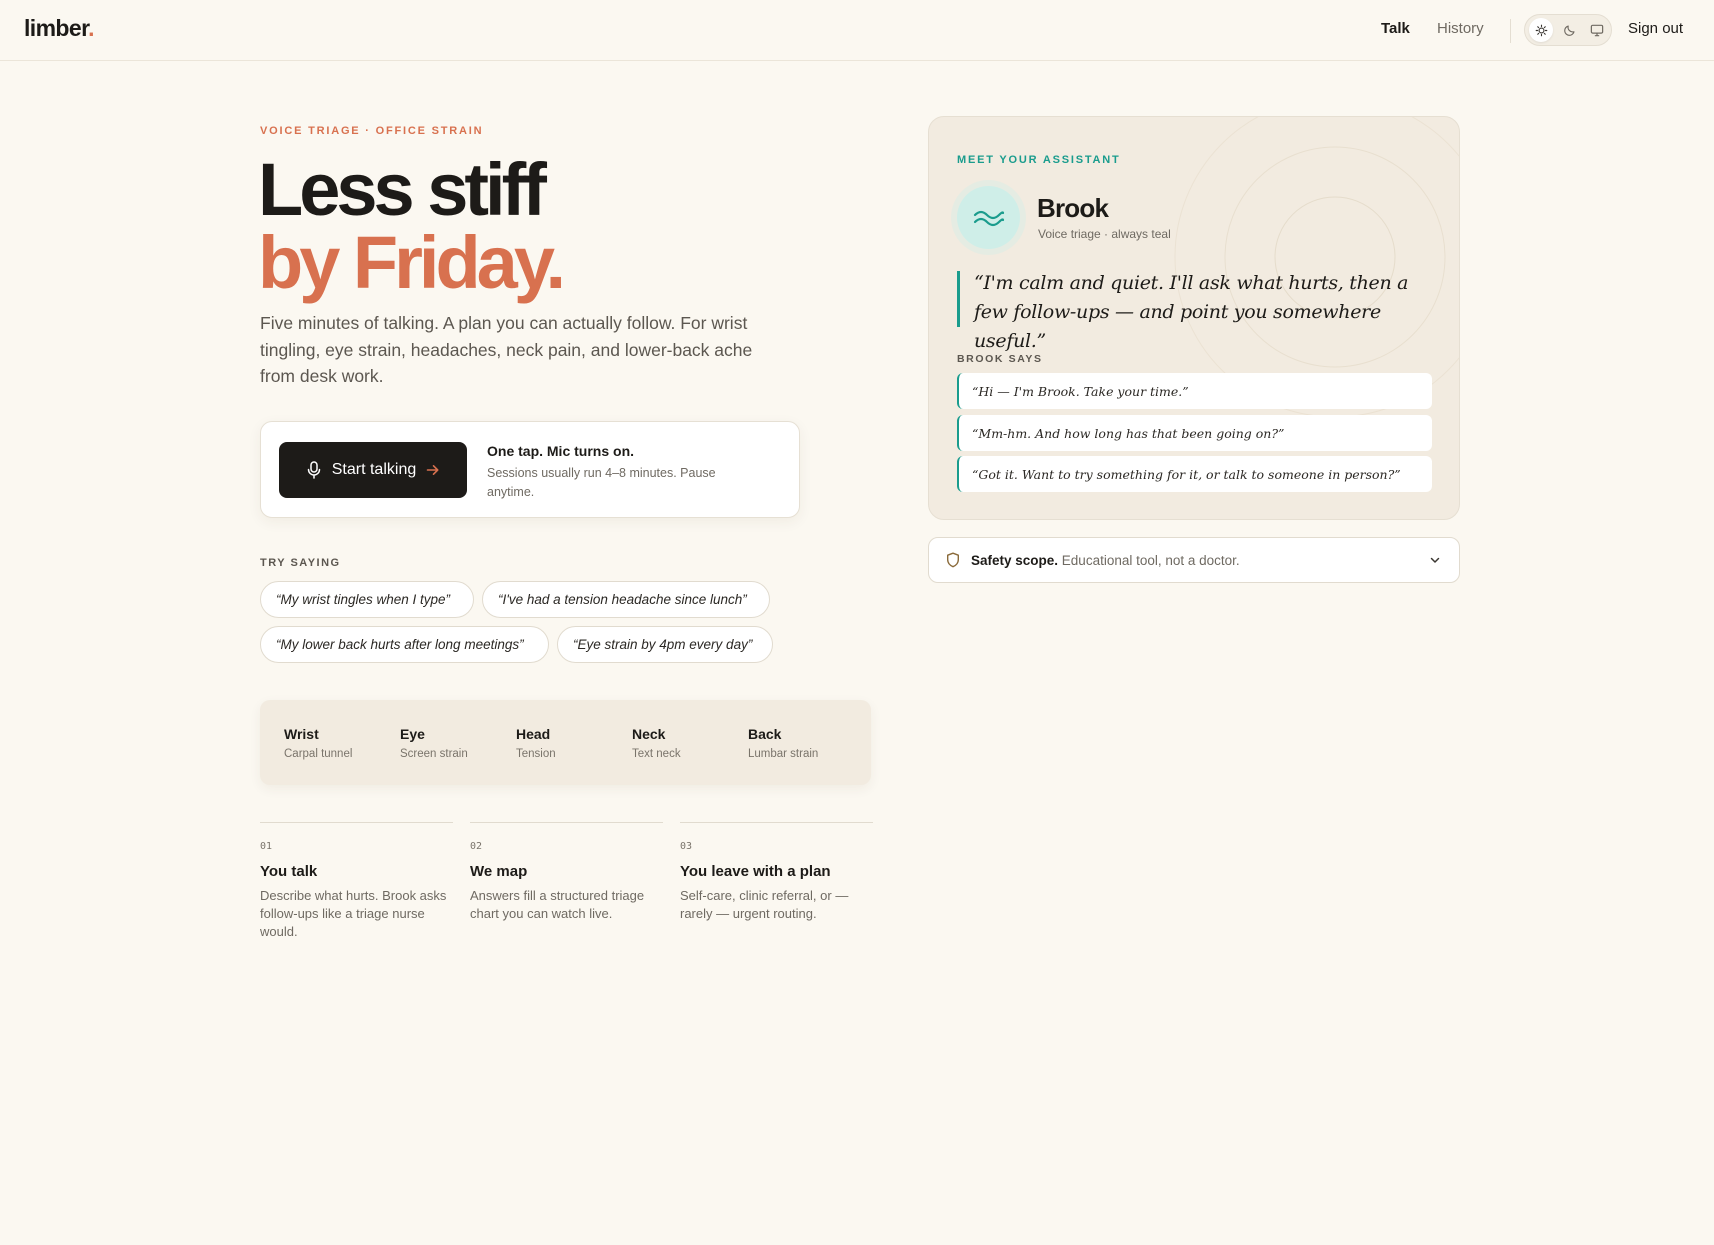 This screenshot has height=1245, width=1714. I want to click on area-condition: Lumbar strain, so click(783, 754).